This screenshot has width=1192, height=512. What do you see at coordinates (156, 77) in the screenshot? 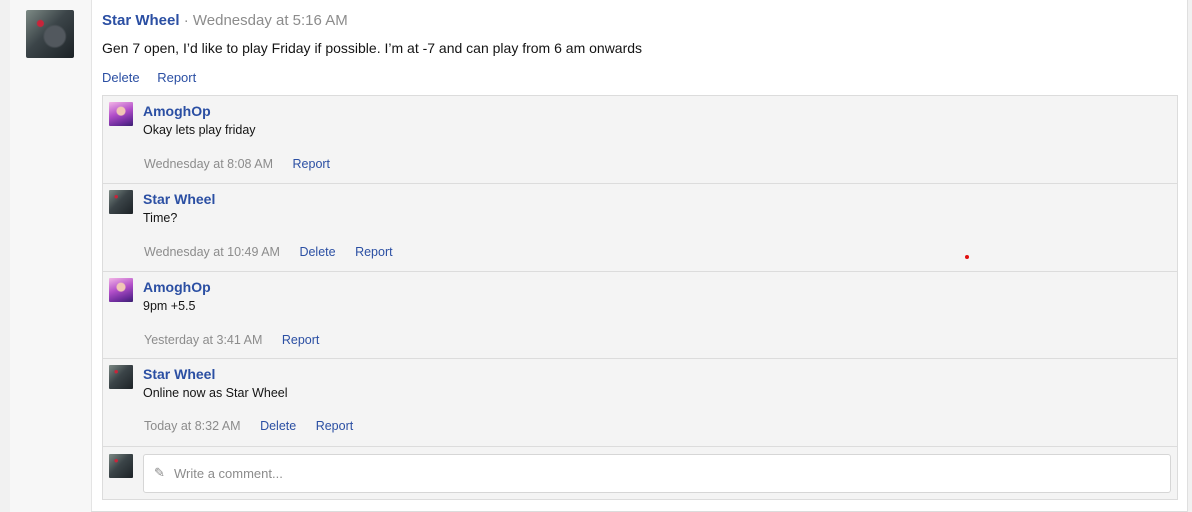
I see `post-actions: Delete Report` at bounding box center [156, 77].